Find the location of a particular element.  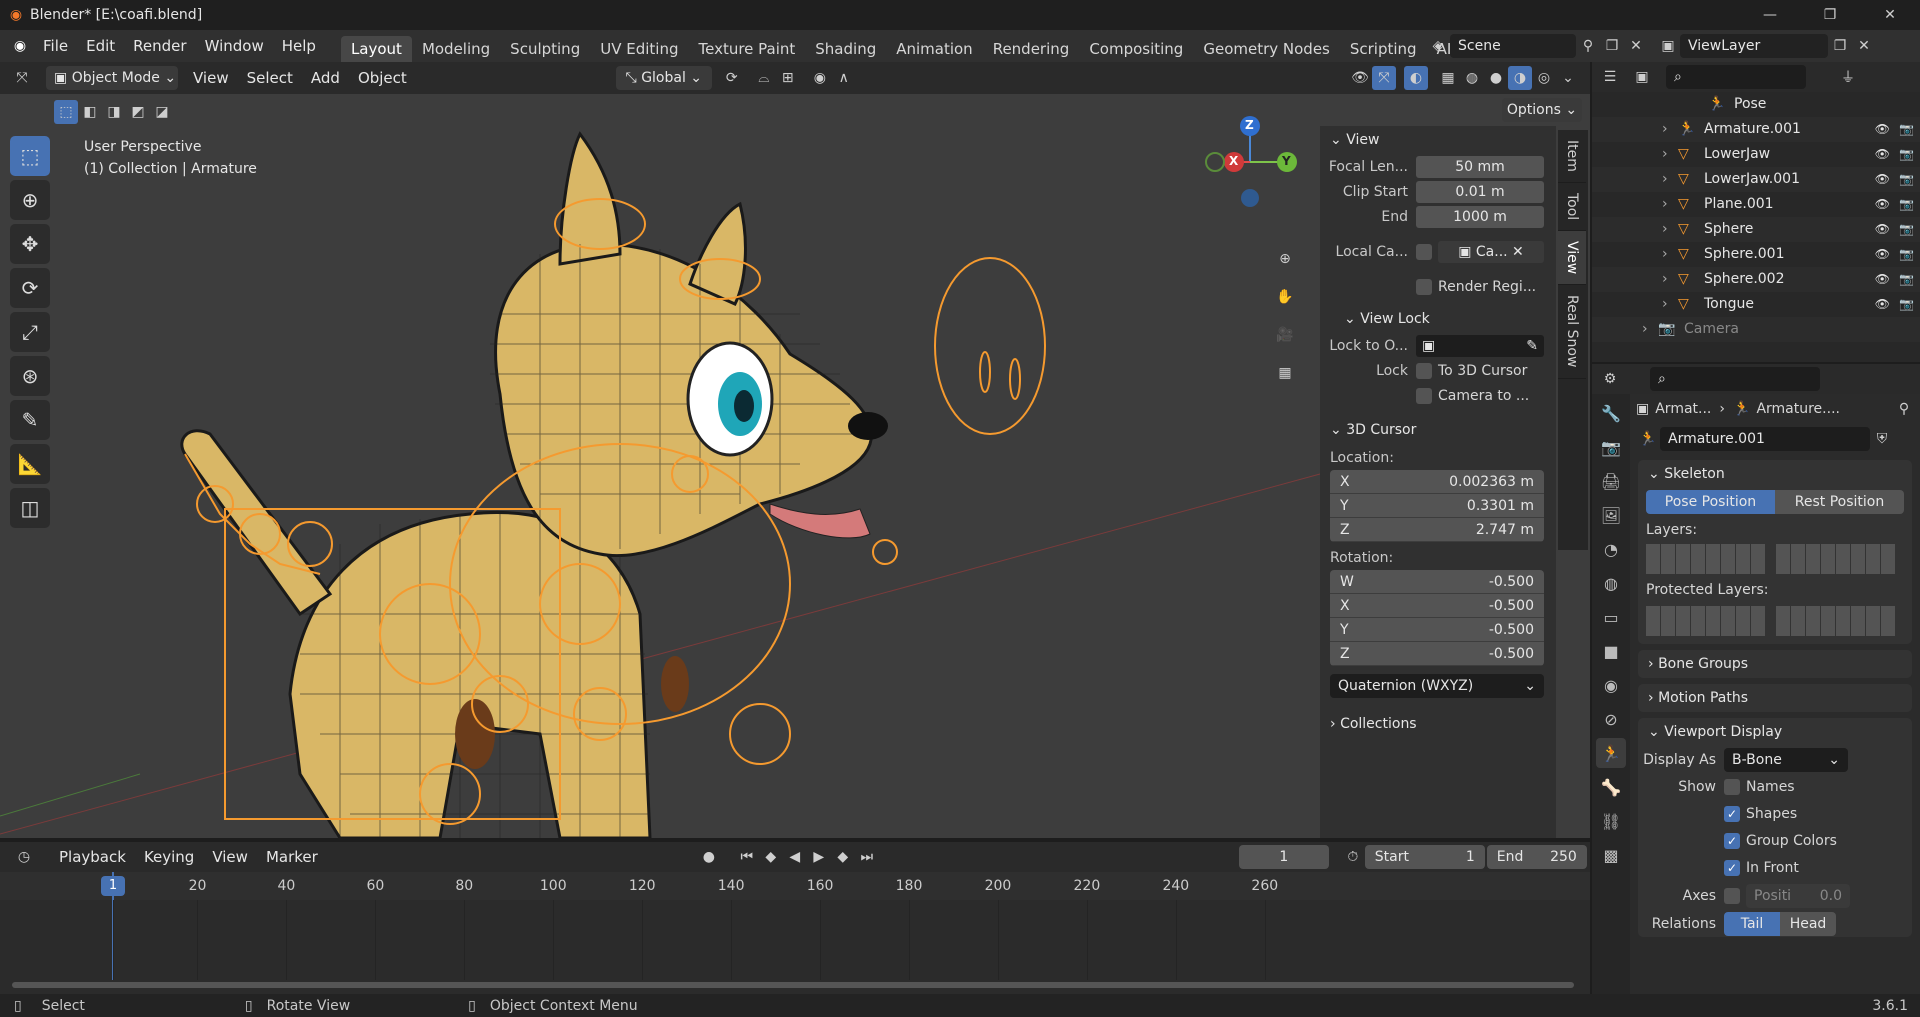

play-reverse-icon: ◀ is located at coordinates (795, 857).